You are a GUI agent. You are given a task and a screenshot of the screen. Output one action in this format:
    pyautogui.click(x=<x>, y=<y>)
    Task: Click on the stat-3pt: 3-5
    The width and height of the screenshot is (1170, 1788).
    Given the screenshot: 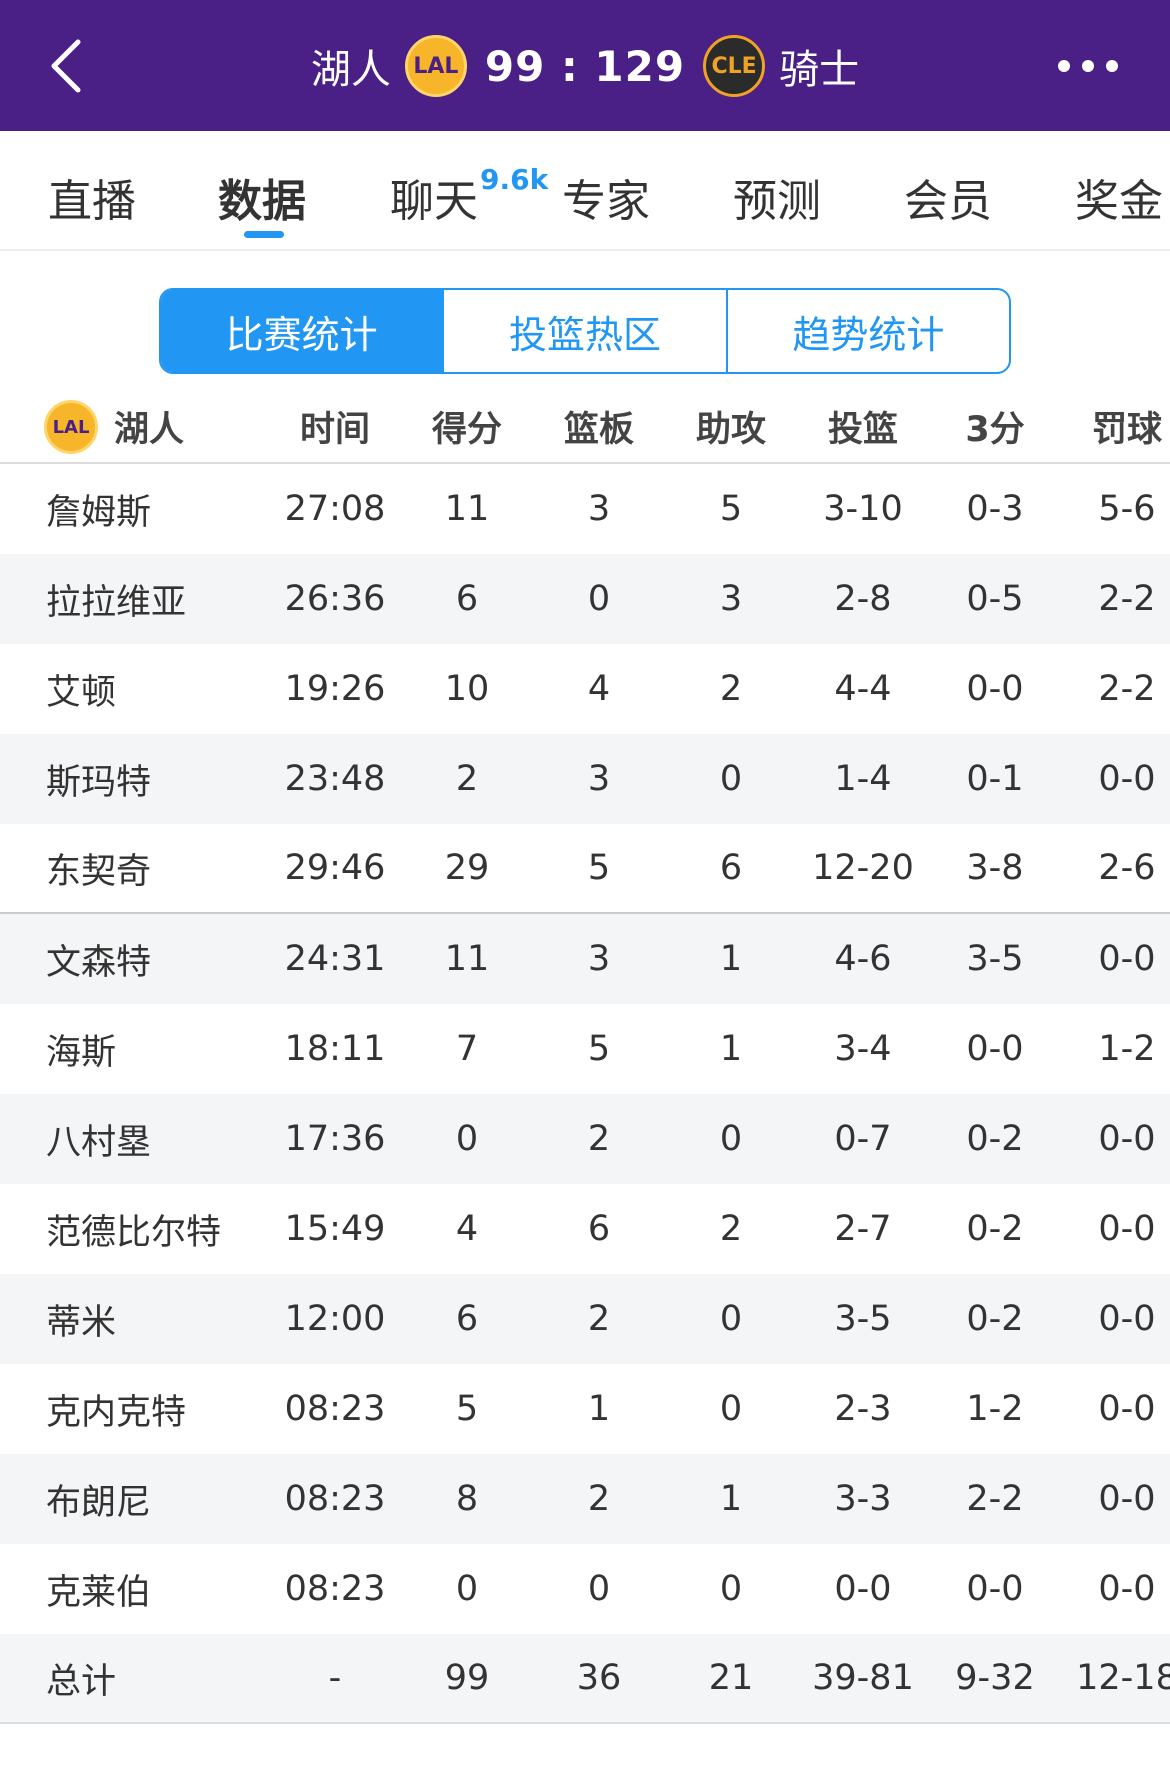 What is the action you would take?
    pyautogui.click(x=995, y=959)
    